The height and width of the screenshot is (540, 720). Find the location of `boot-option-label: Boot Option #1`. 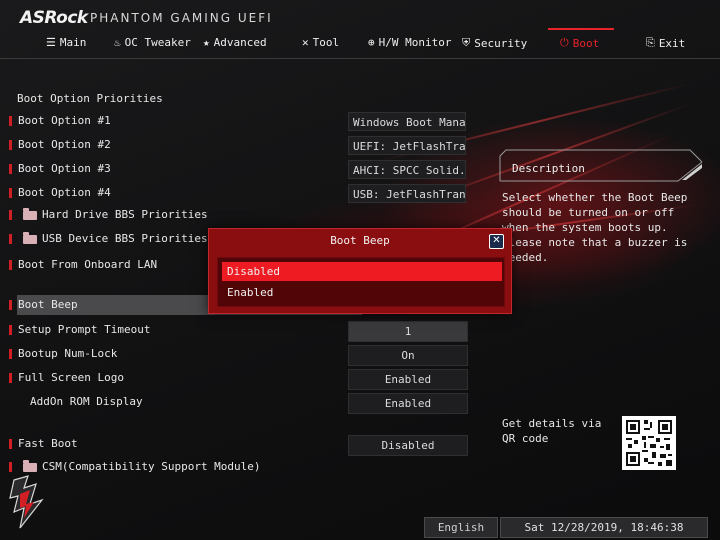

boot-option-label: Boot Option #1 is located at coordinates (64, 120).